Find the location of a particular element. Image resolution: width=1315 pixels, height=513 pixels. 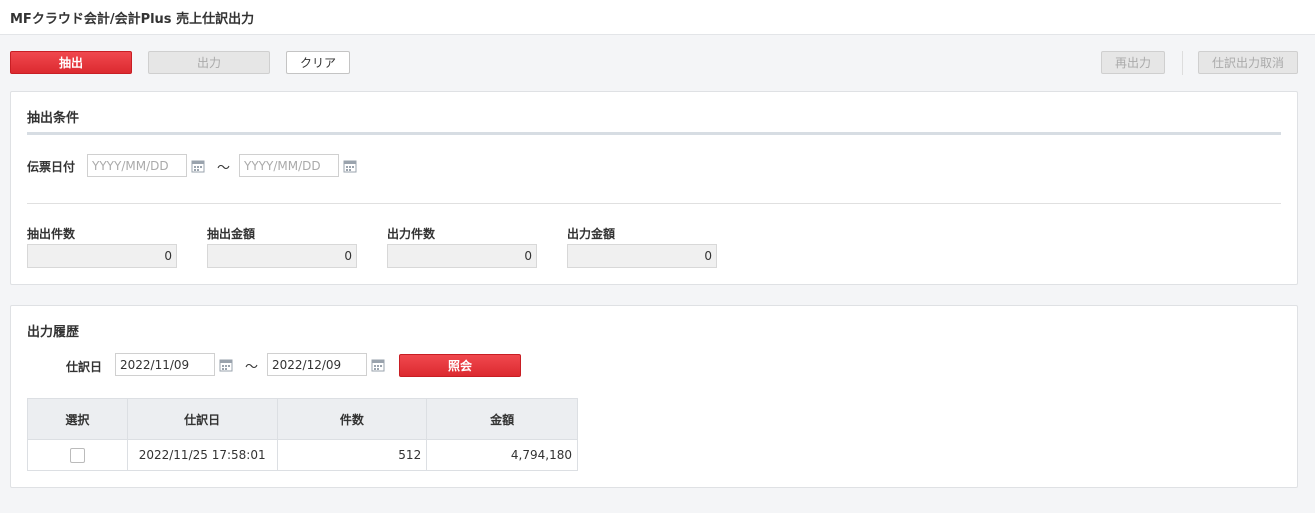

extract-count-value: 0 is located at coordinates (102, 256).